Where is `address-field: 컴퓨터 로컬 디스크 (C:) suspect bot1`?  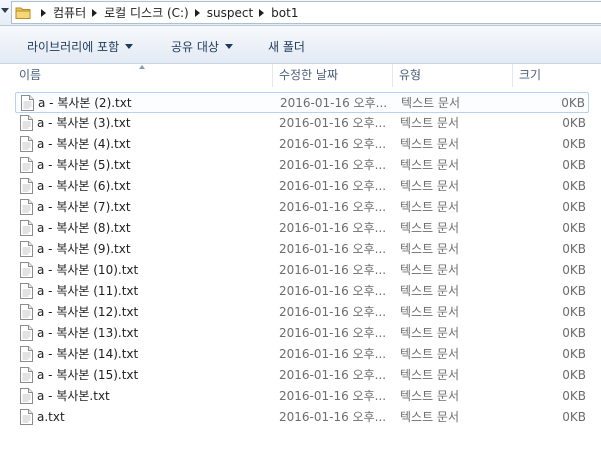
address-field: 컴퓨터 로컬 디스크 (C:) suspect bot1 is located at coordinates (306, 12).